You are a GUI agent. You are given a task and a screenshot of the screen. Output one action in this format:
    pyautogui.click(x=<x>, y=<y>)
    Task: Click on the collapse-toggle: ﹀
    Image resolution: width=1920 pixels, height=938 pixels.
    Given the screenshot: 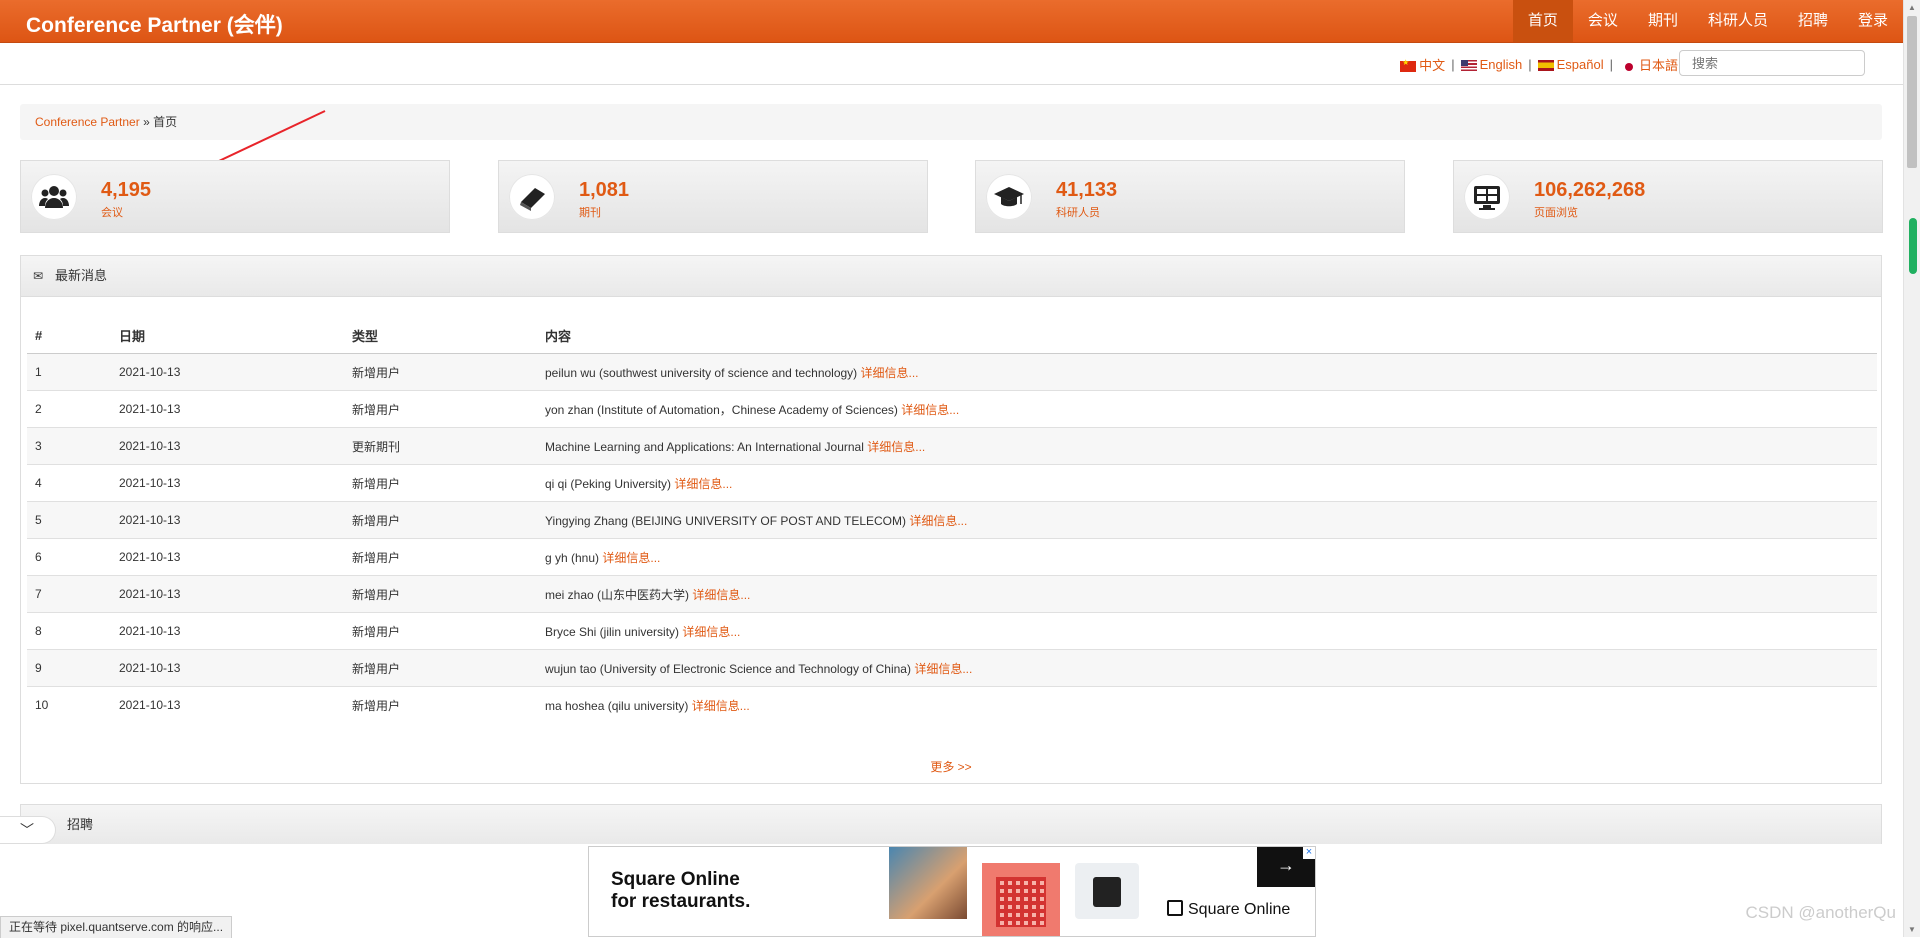 What is the action you would take?
    pyautogui.click(x=28, y=830)
    